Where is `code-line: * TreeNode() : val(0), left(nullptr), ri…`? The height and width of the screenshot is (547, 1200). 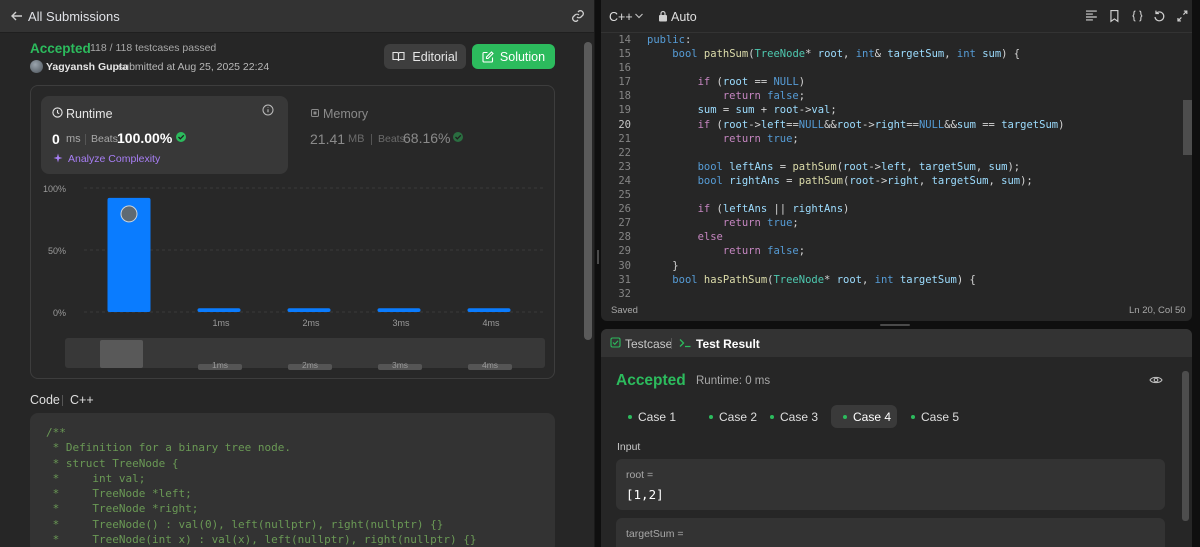
code-line: * TreeNode() : val(0), left(nullptr), ri… is located at coordinates (245, 524).